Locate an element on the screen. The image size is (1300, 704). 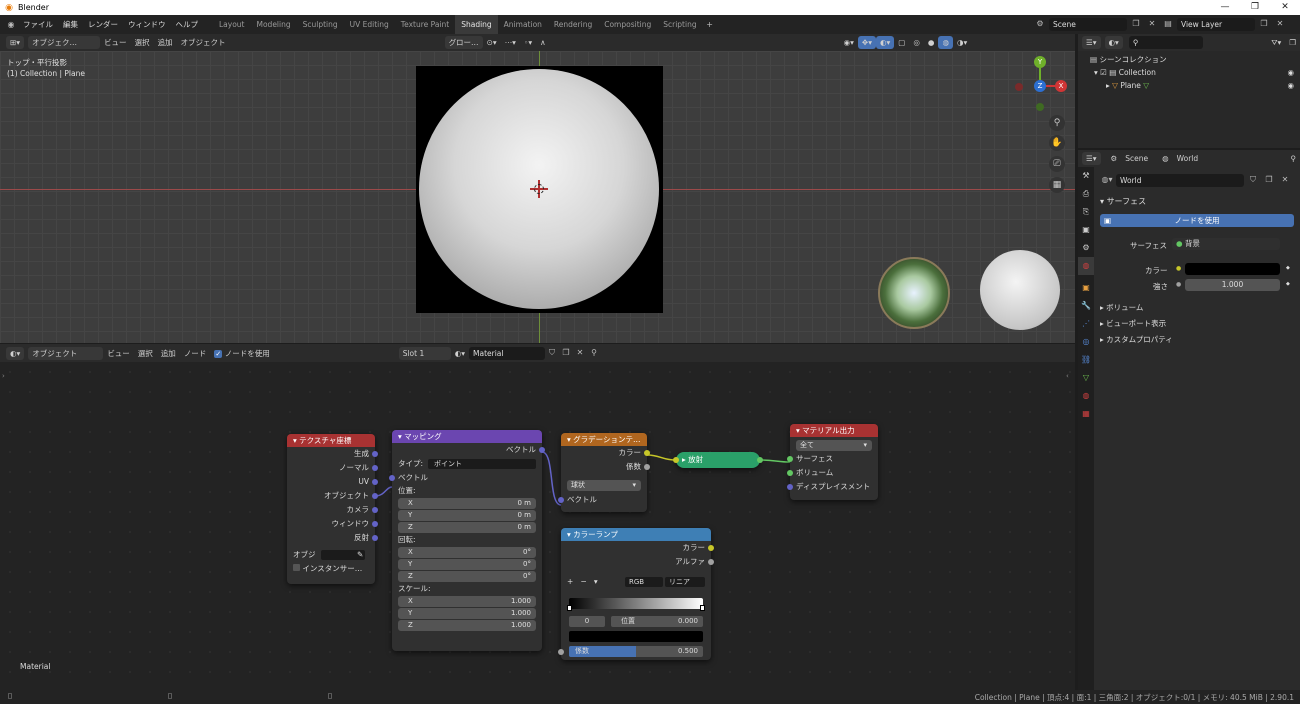
menu-render: レンダー is located at coordinates (103, 24).